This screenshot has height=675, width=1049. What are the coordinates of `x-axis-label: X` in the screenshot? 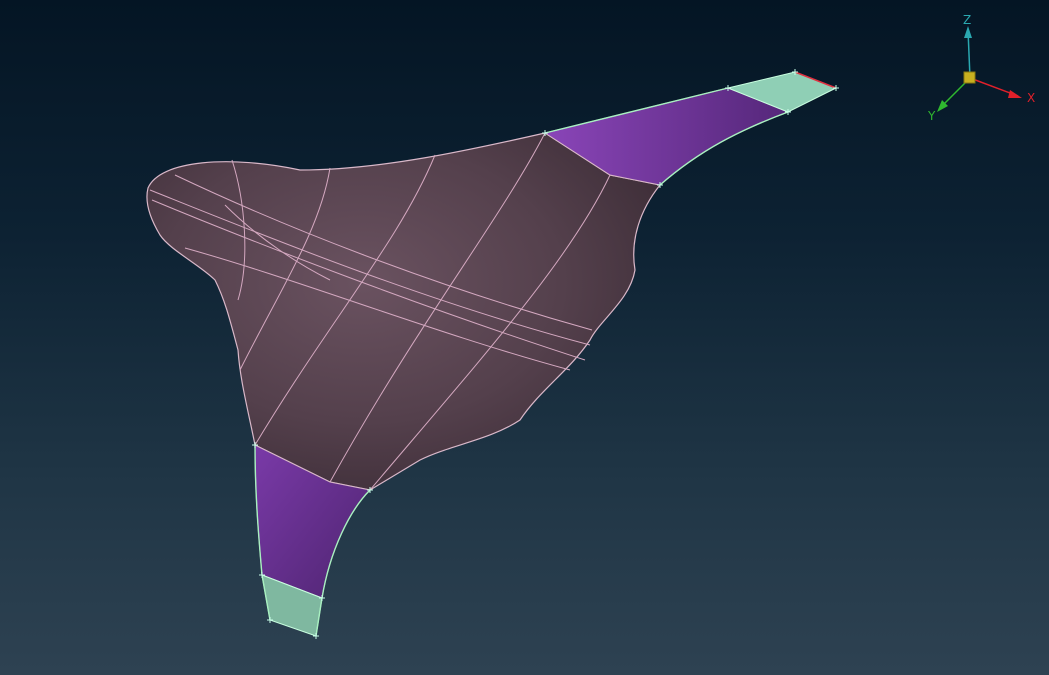 It's located at (1031, 98).